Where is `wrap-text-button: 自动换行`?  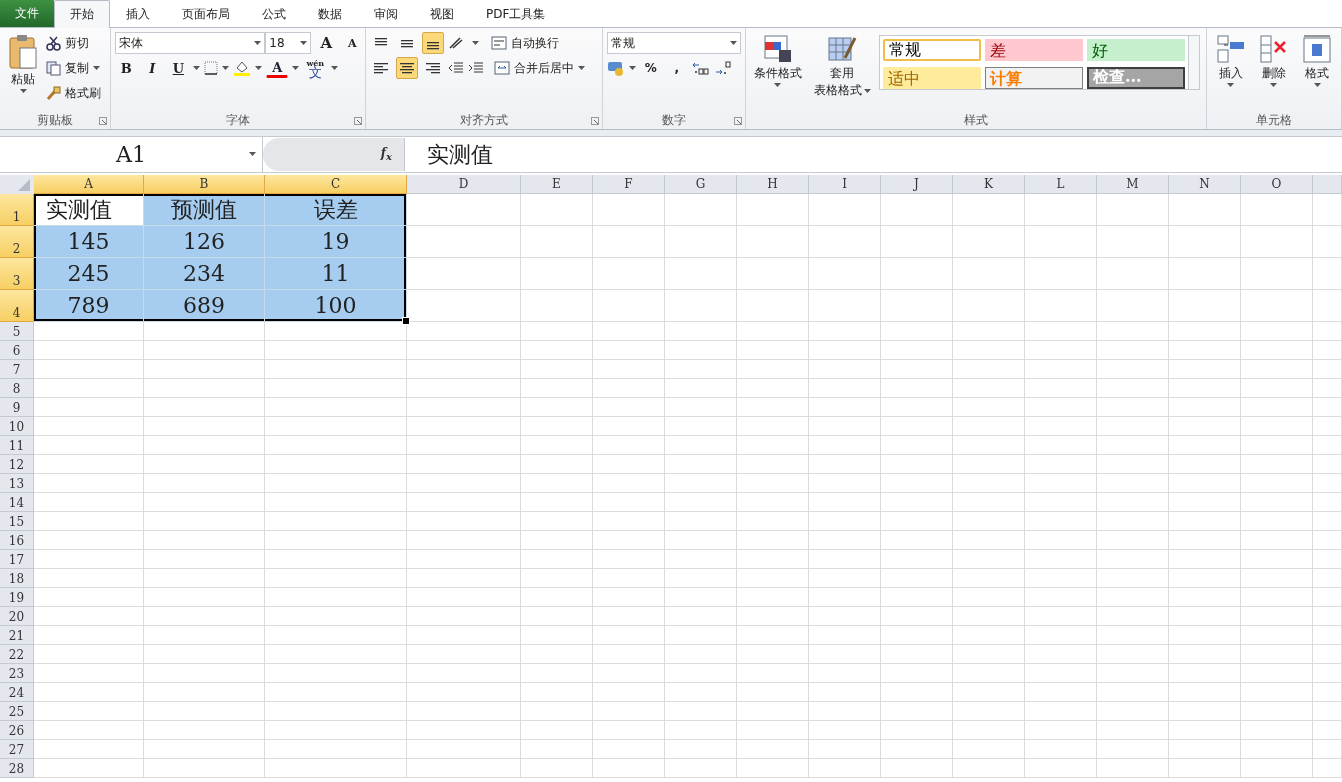 wrap-text-button: 自动换行 is located at coordinates (525, 43).